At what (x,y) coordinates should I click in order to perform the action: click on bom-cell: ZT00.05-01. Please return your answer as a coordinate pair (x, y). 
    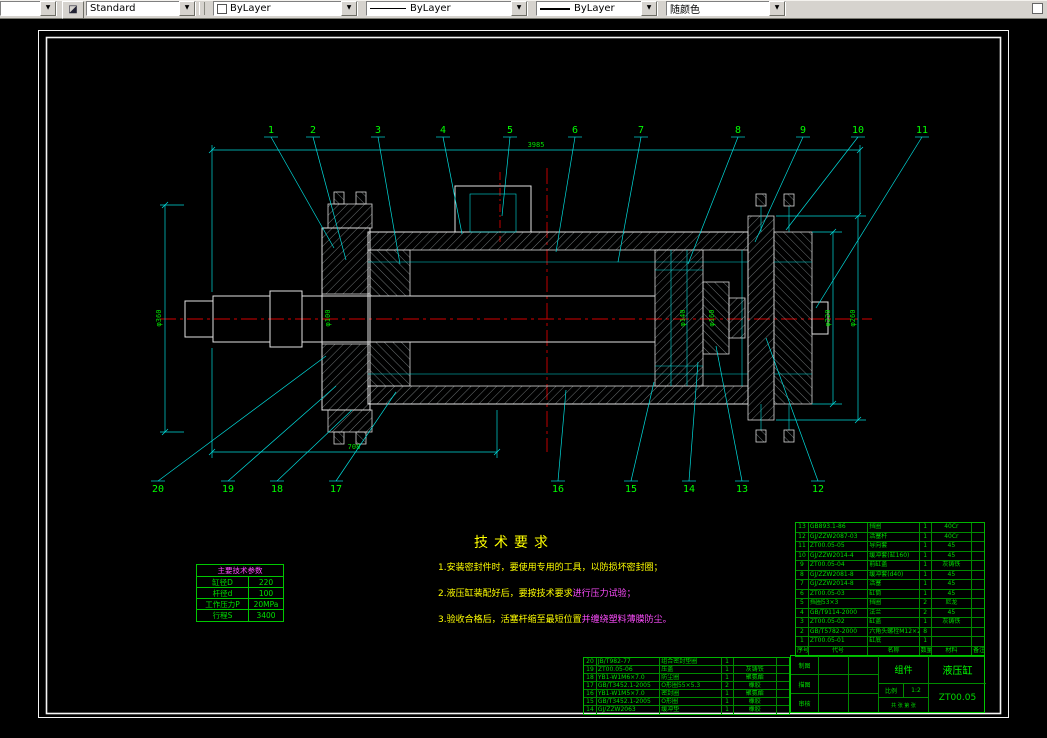
    Looking at the image, I should click on (839, 641).